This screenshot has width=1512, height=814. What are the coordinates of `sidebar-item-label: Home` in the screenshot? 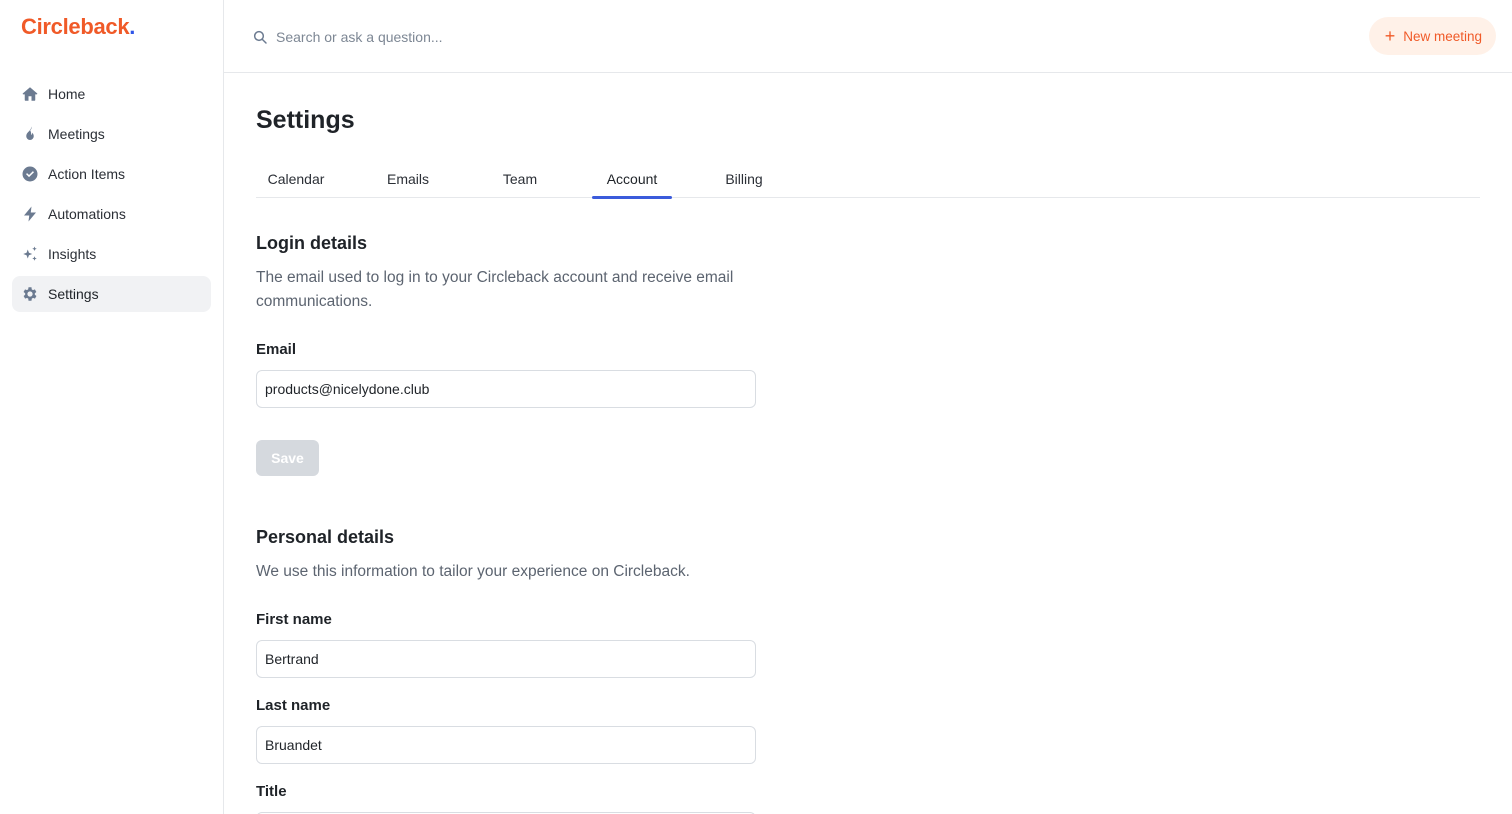 It's located at (67, 94).